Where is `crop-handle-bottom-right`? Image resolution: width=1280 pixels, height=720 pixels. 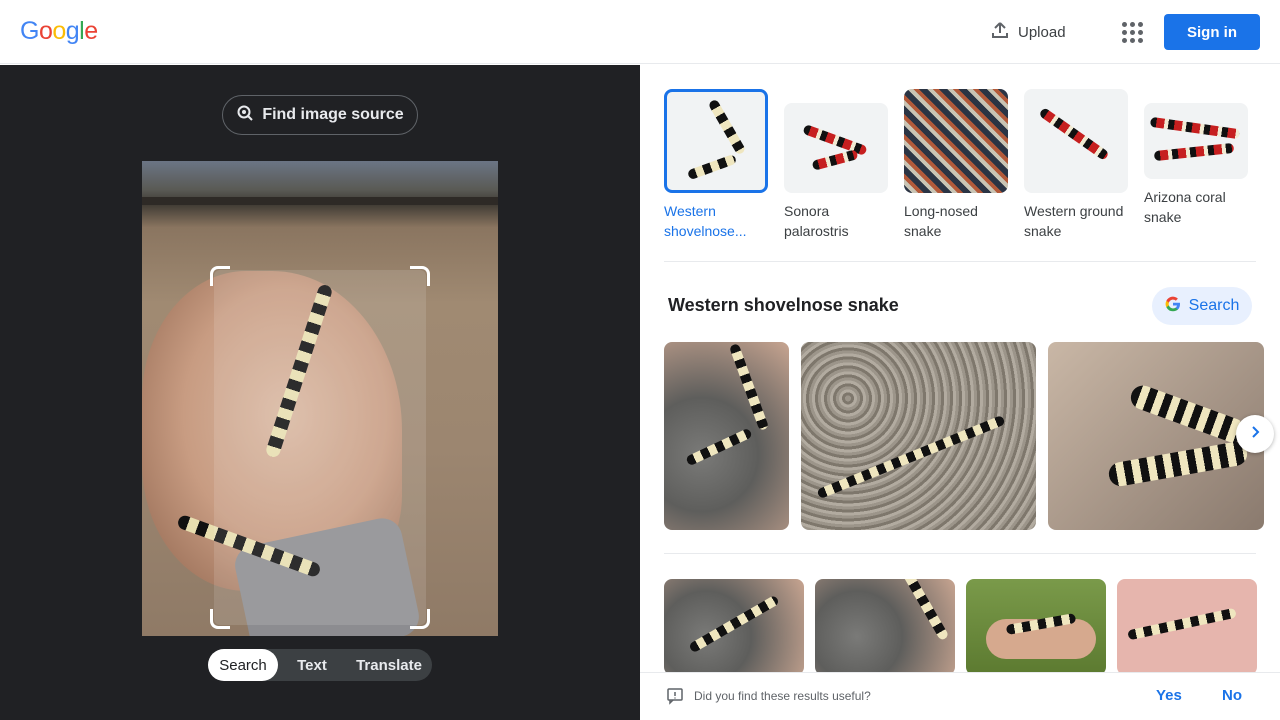
crop-handle-bottom-right is located at coordinates (420, 619).